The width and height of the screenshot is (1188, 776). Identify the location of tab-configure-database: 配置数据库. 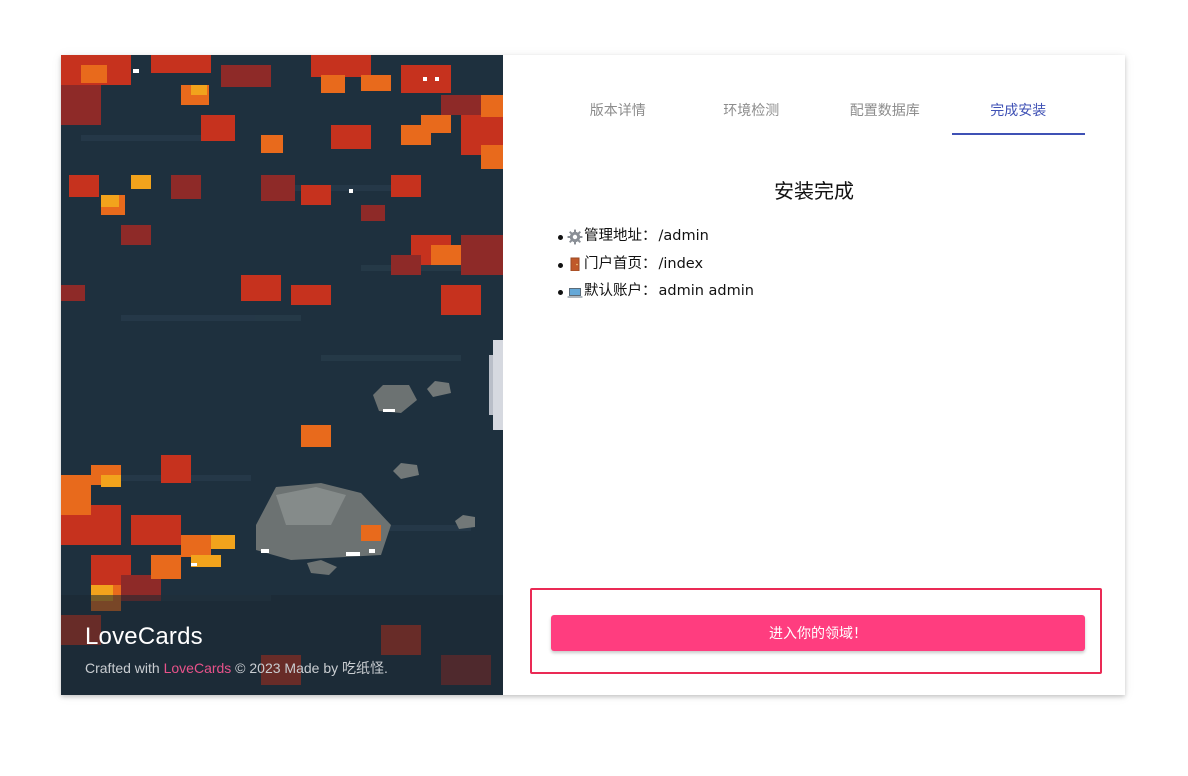
(885, 113).